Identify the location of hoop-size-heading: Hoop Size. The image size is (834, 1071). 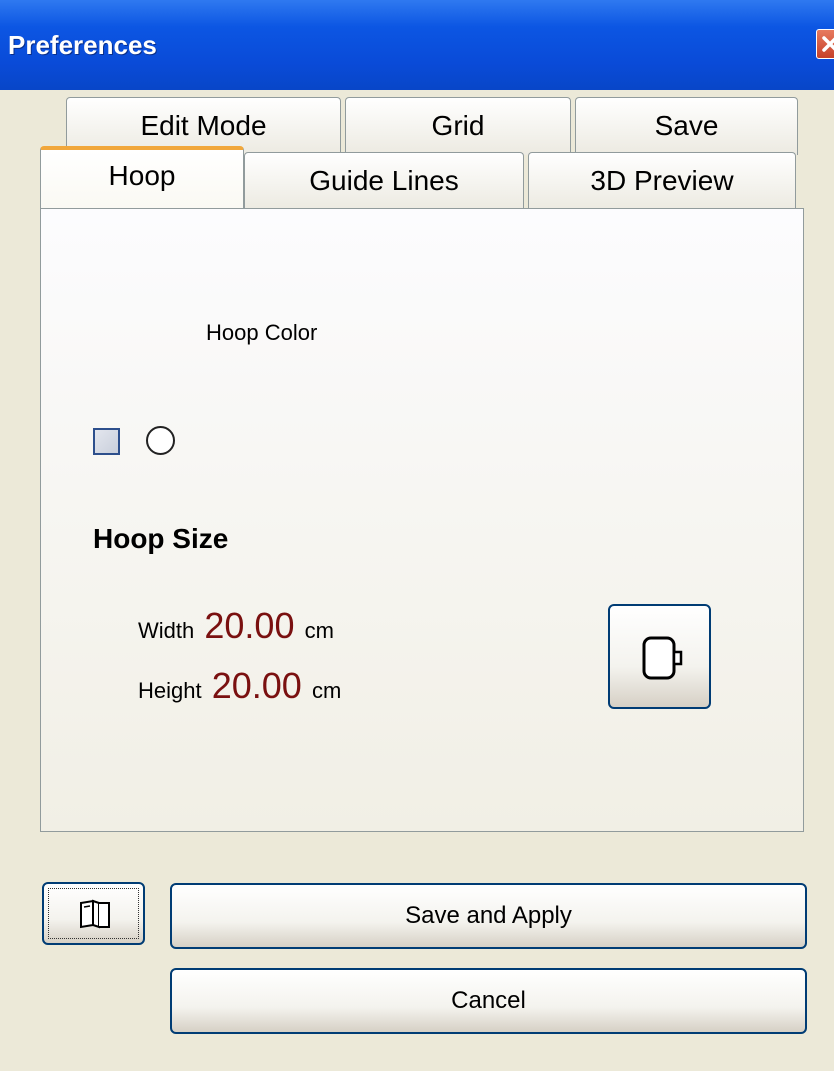
(161, 538).